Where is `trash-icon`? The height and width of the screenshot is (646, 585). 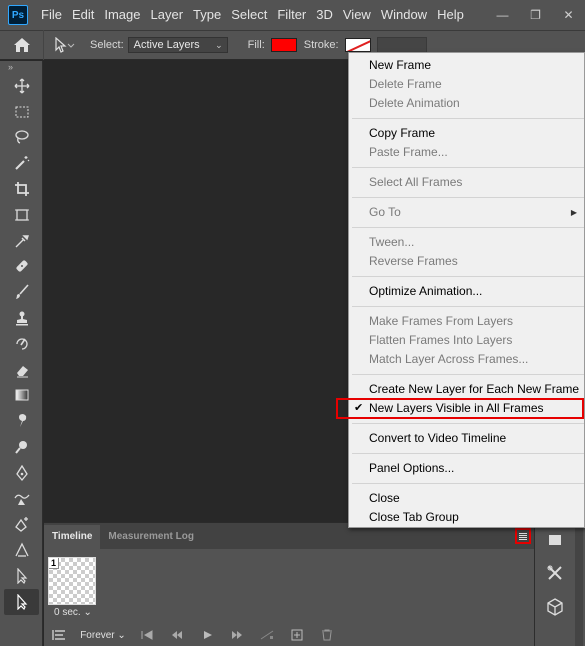 trash-icon is located at coordinates (327, 635).